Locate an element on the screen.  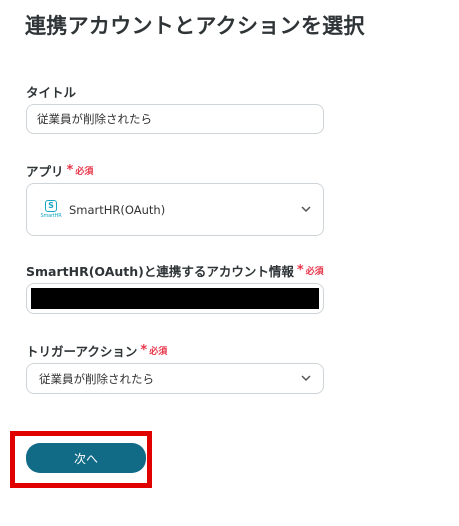
title-label-text: タイトル is located at coordinates (51, 92).